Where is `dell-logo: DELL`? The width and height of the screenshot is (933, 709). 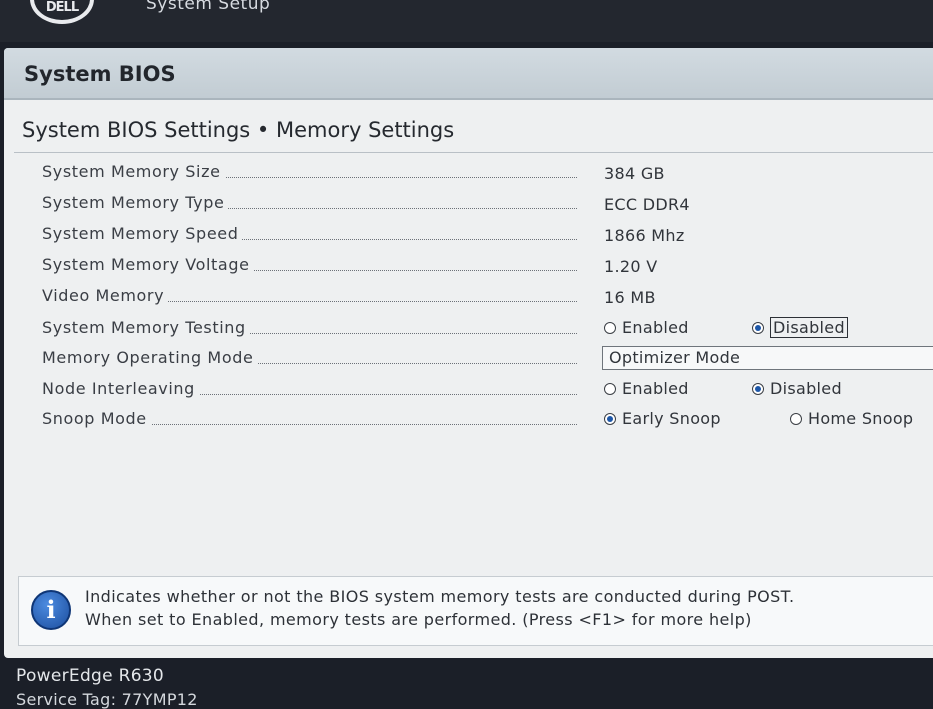 dell-logo: DELL is located at coordinates (62, 12).